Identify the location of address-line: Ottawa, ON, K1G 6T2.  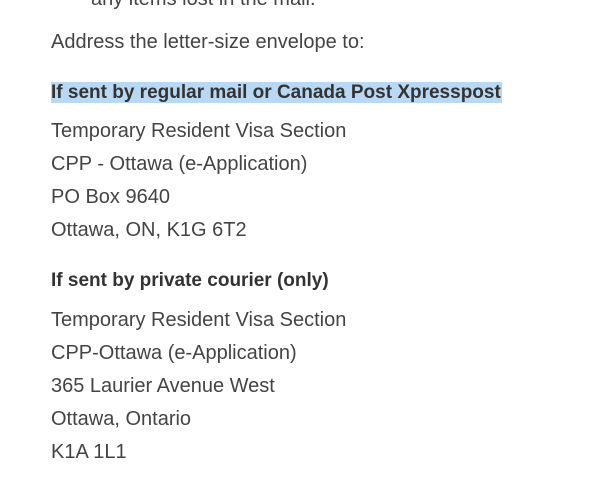
(149, 230).